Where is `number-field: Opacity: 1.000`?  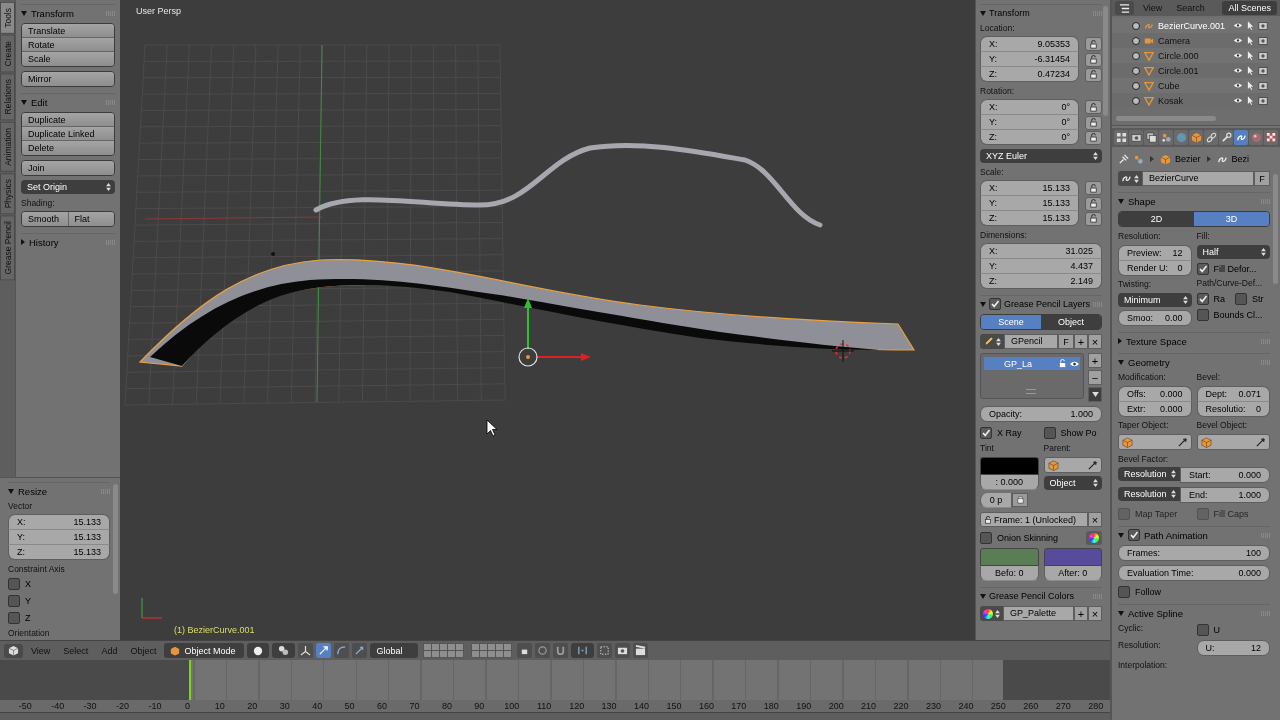 number-field: Opacity: 1.000 is located at coordinates (1041, 414).